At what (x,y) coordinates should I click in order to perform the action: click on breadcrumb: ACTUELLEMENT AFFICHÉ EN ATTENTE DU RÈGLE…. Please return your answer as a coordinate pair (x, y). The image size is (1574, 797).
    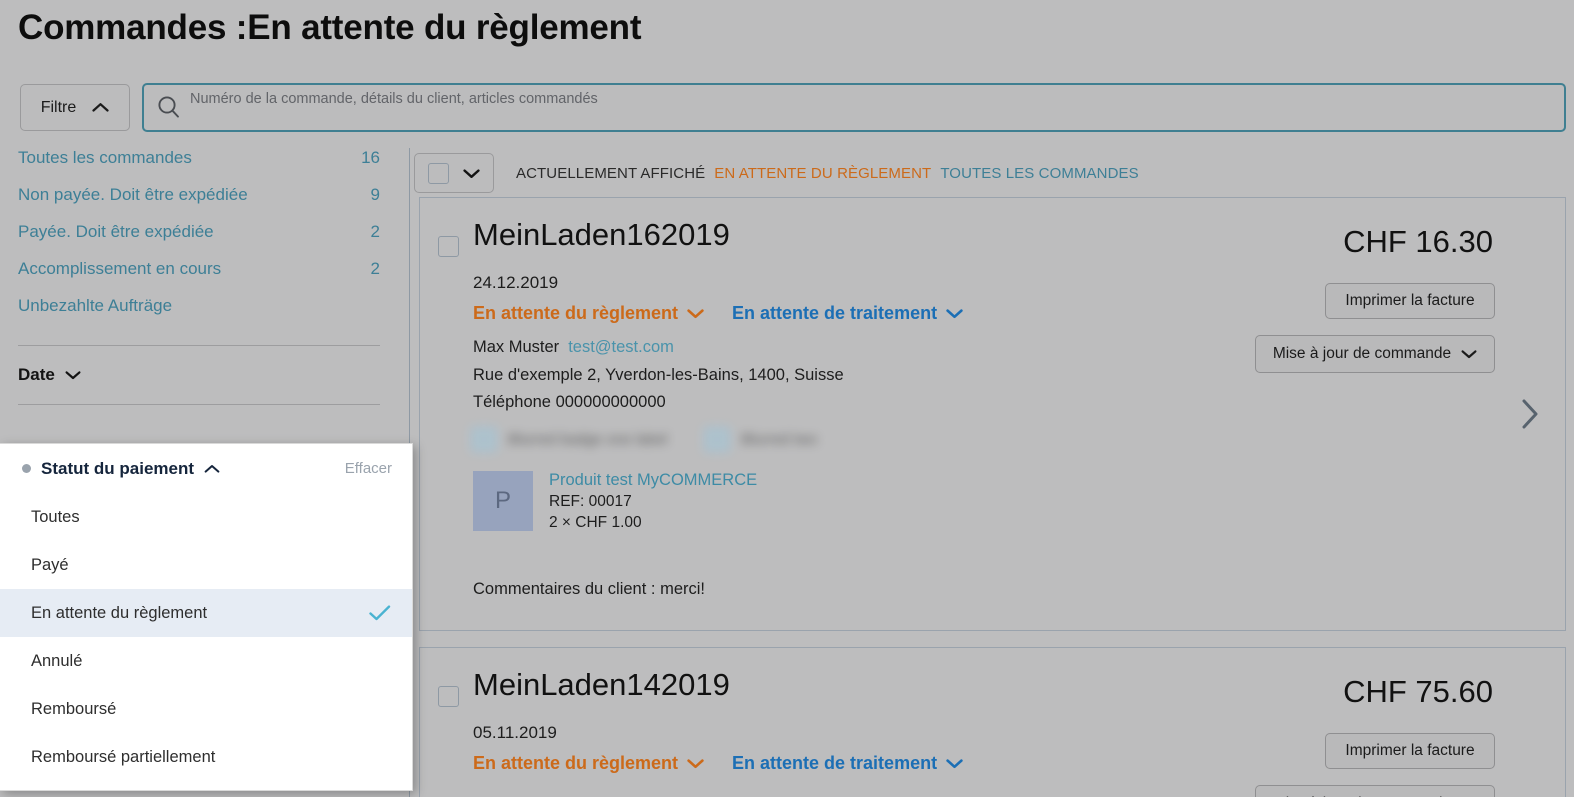
    Looking at the image, I should click on (827, 173).